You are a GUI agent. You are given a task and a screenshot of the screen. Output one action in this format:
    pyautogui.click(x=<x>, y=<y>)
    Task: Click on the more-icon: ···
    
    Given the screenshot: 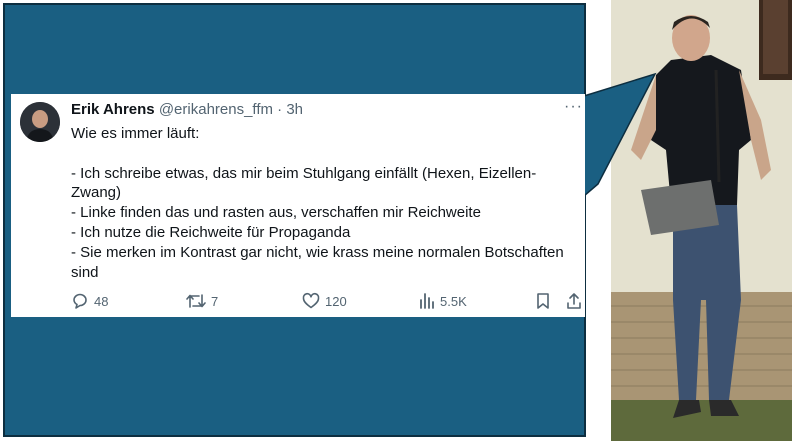 What is the action you would take?
    pyautogui.click(x=573, y=107)
    